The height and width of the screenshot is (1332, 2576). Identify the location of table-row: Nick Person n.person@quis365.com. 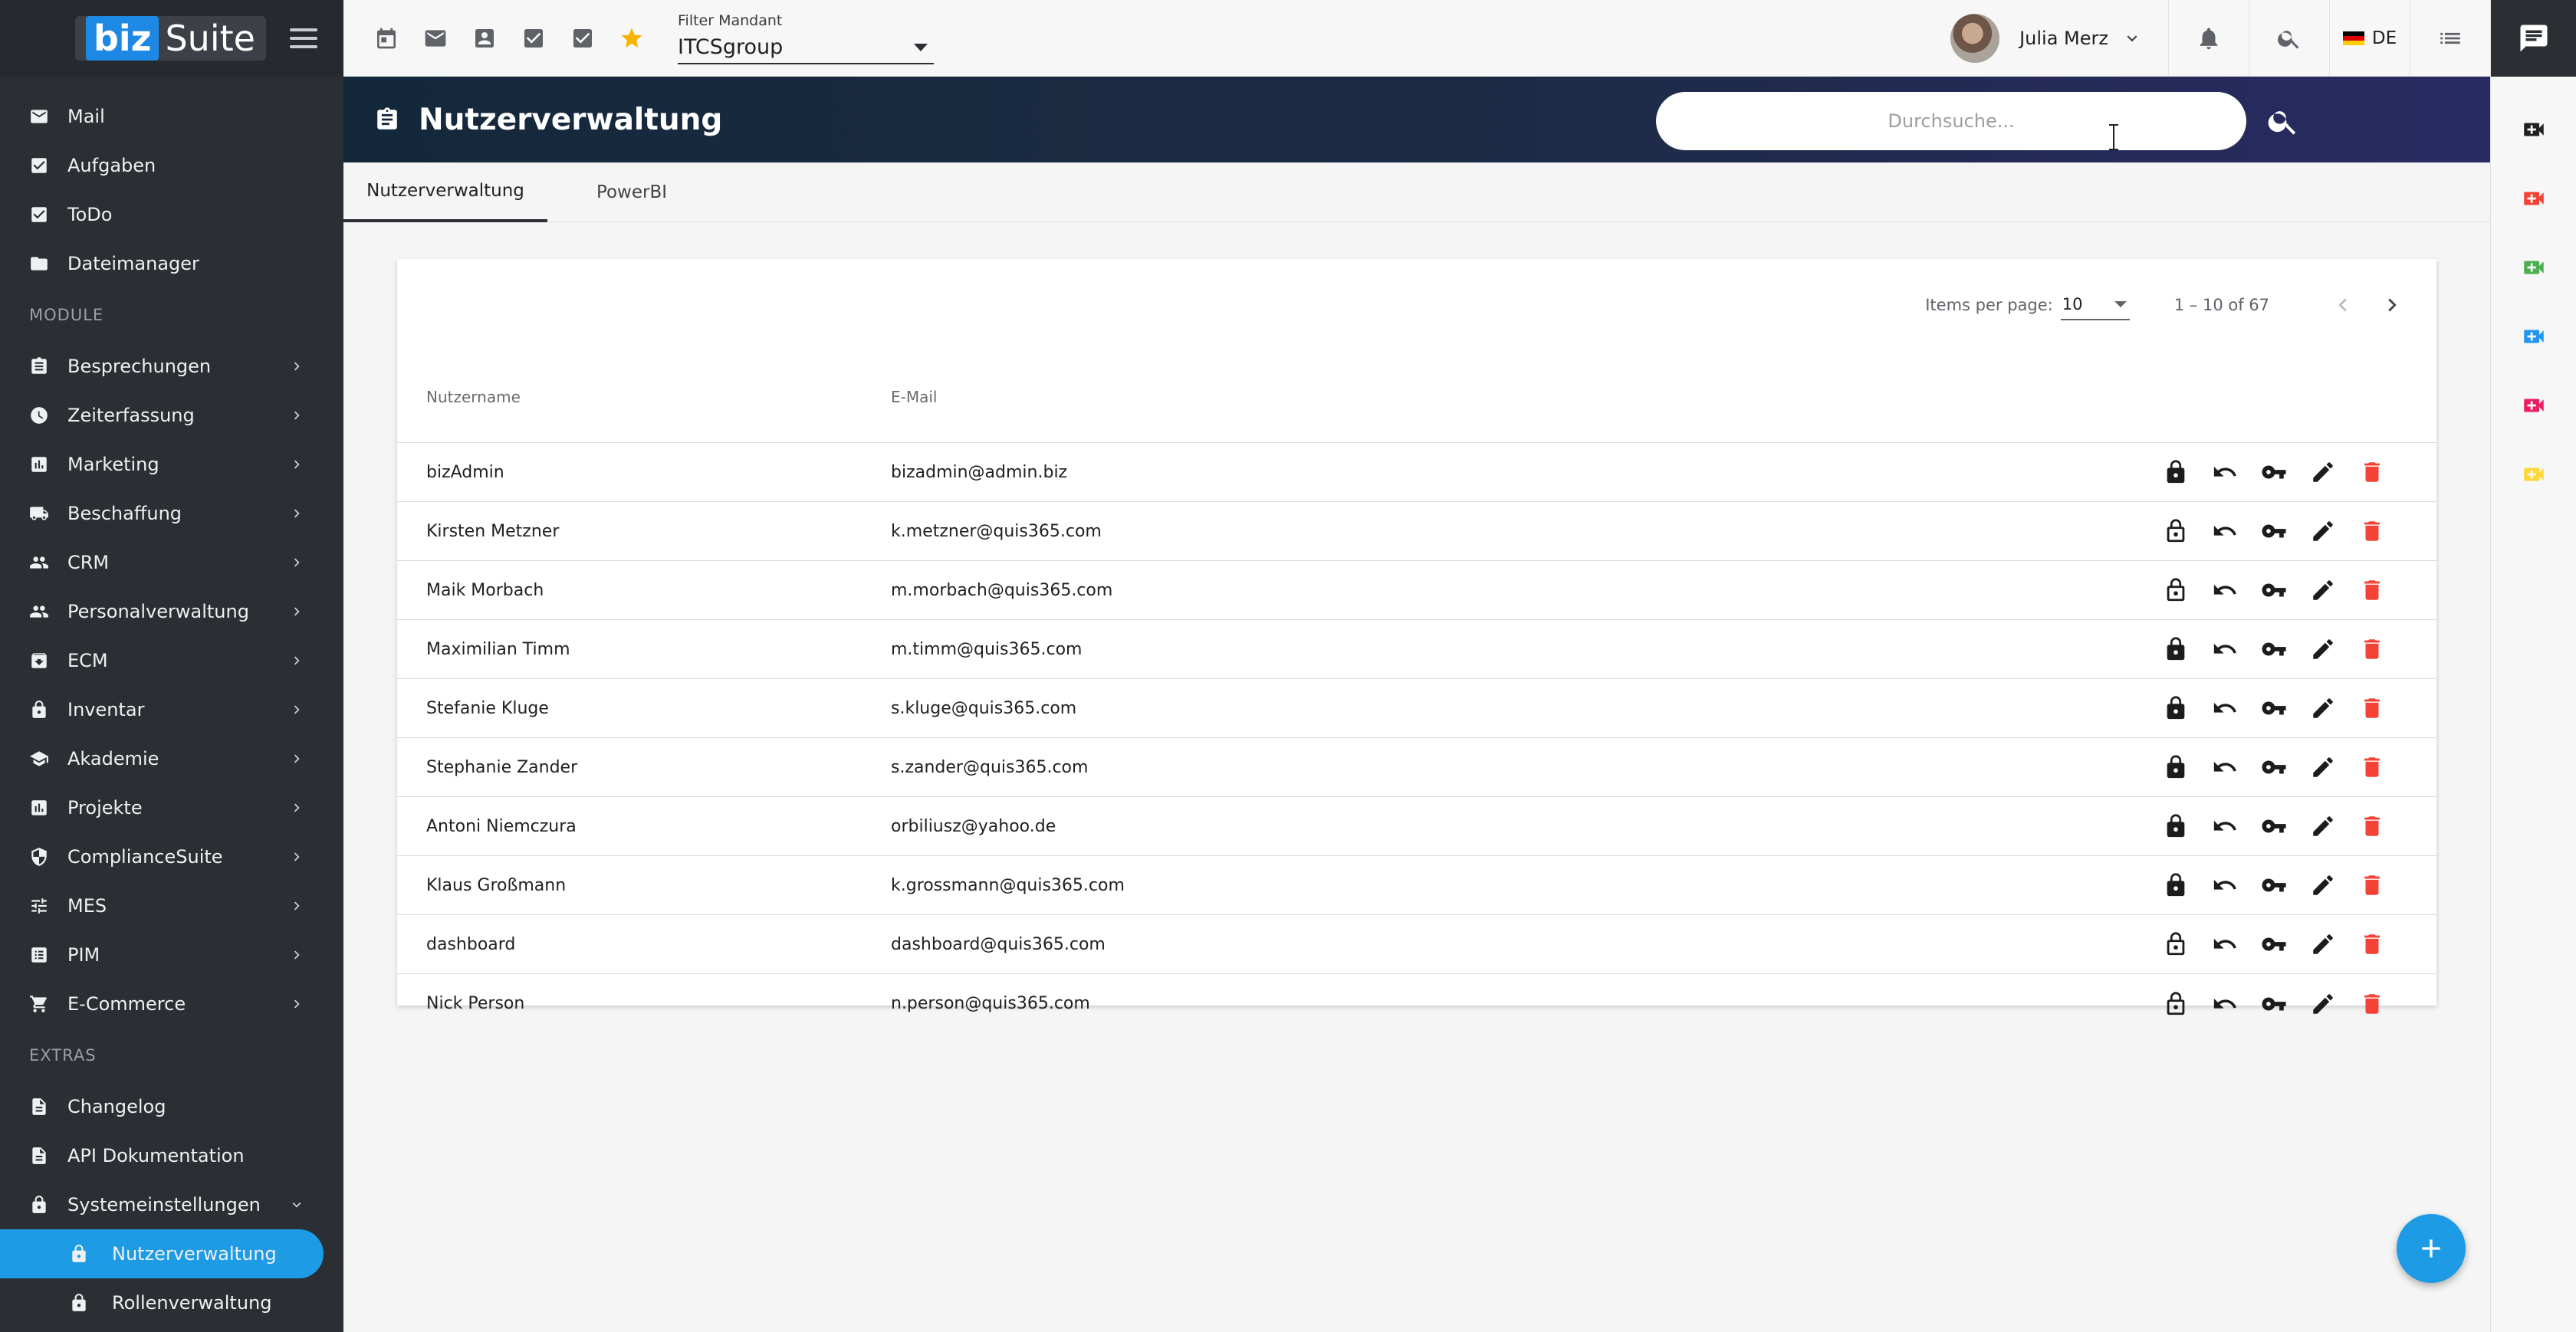
(1417, 1003).